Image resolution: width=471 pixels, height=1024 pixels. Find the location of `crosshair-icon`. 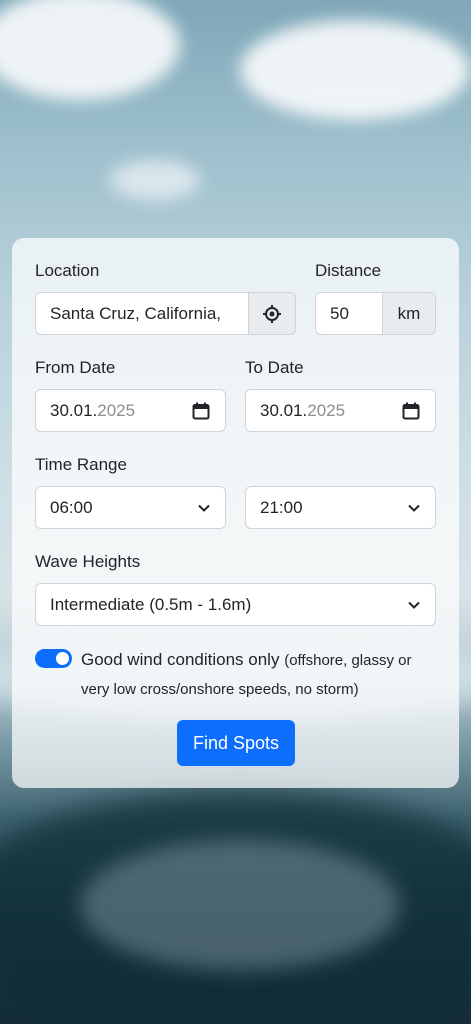

crosshair-icon is located at coordinates (272, 313).